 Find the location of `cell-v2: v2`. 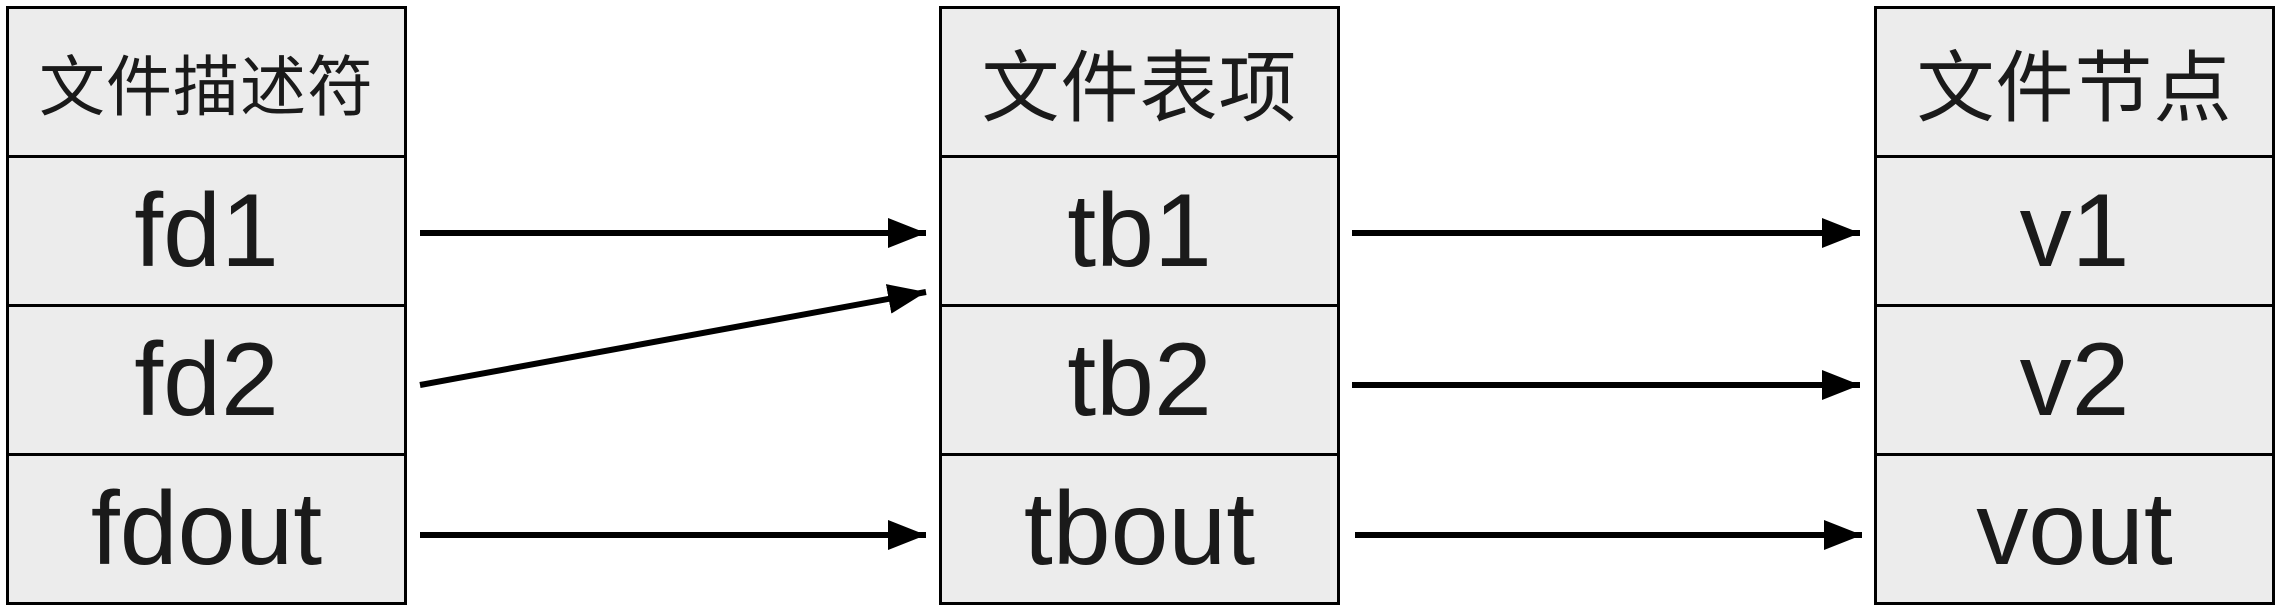

cell-v2: v2 is located at coordinates (2074, 378).